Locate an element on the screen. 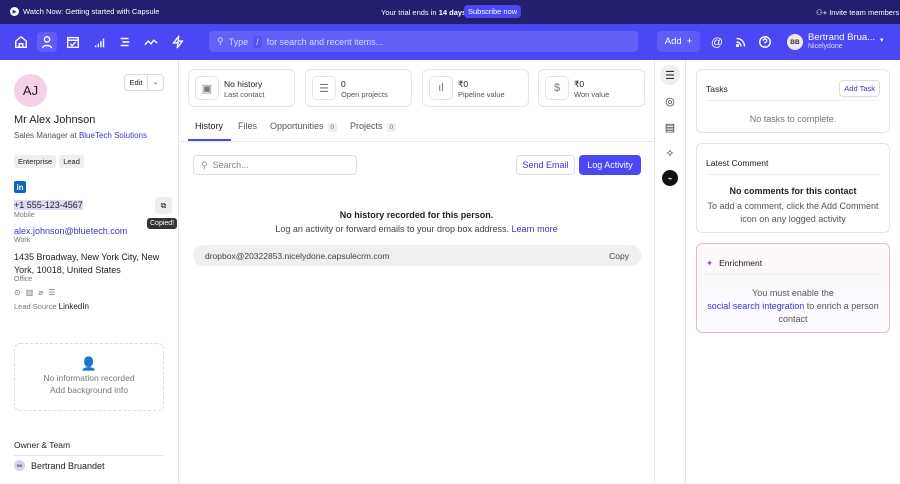 This screenshot has height=484, width=900. chevron-down-icon: ⌄ is located at coordinates (155, 82).